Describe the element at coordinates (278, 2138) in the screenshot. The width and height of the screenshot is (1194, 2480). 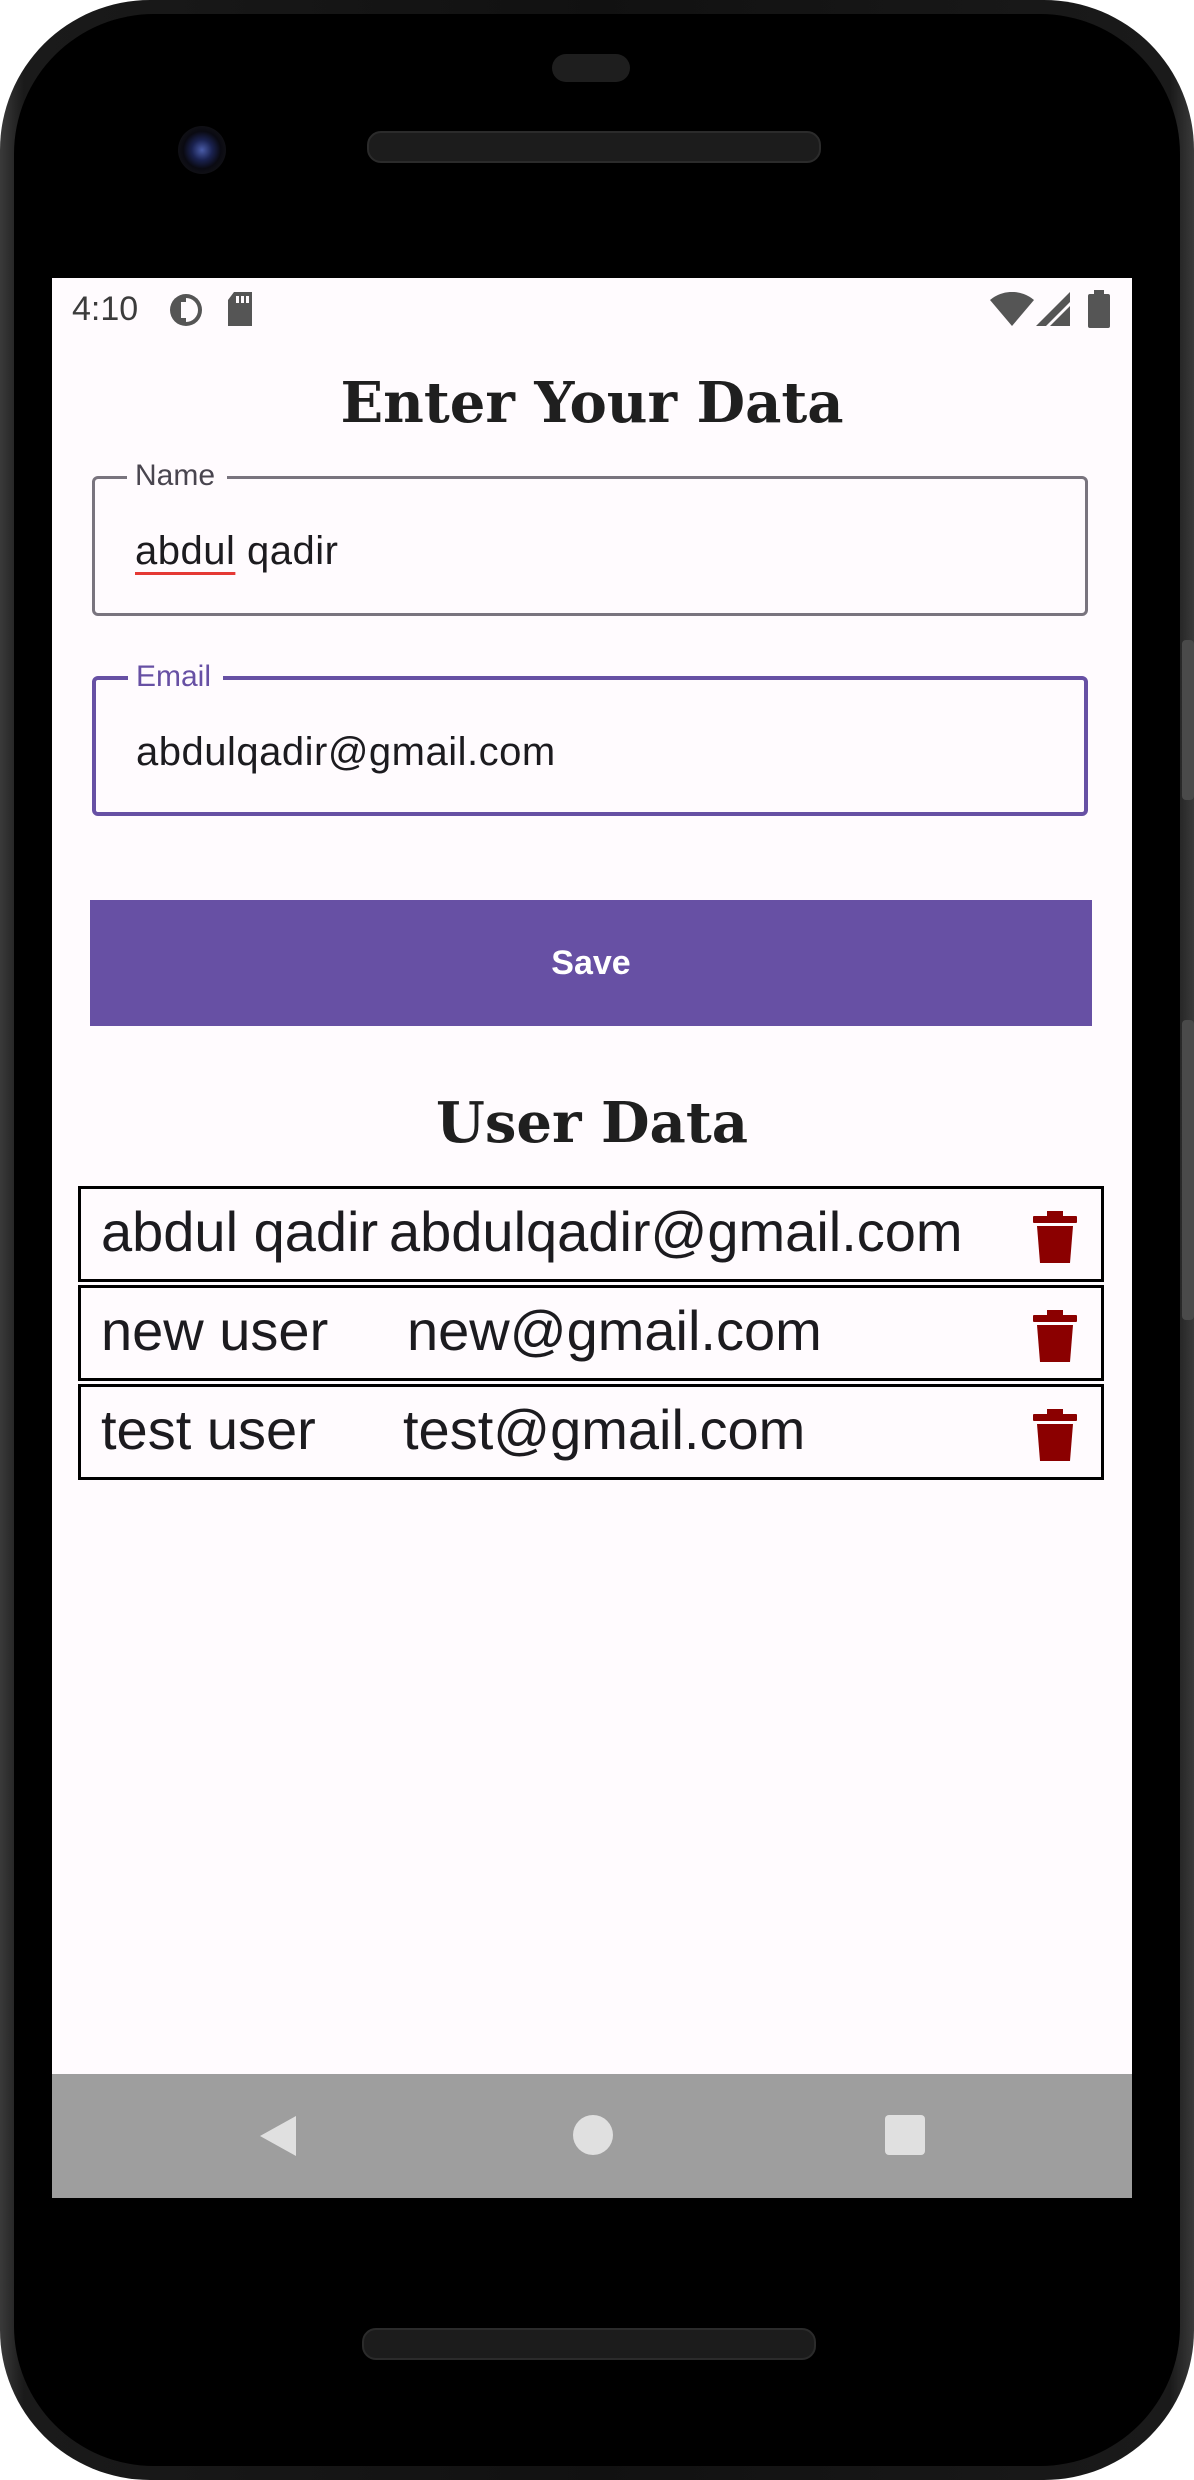
I see `back-triangle-icon` at that location.